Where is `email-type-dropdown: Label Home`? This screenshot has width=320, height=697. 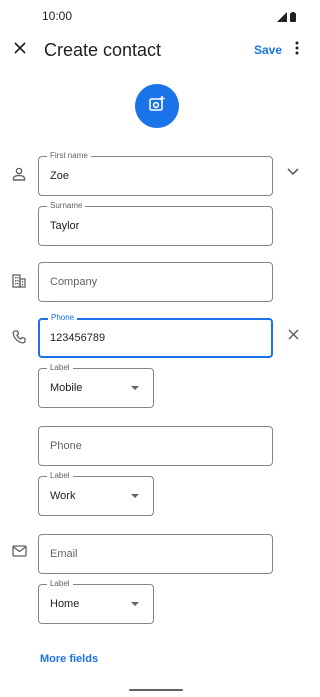 email-type-dropdown: Label Home is located at coordinates (96, 601).